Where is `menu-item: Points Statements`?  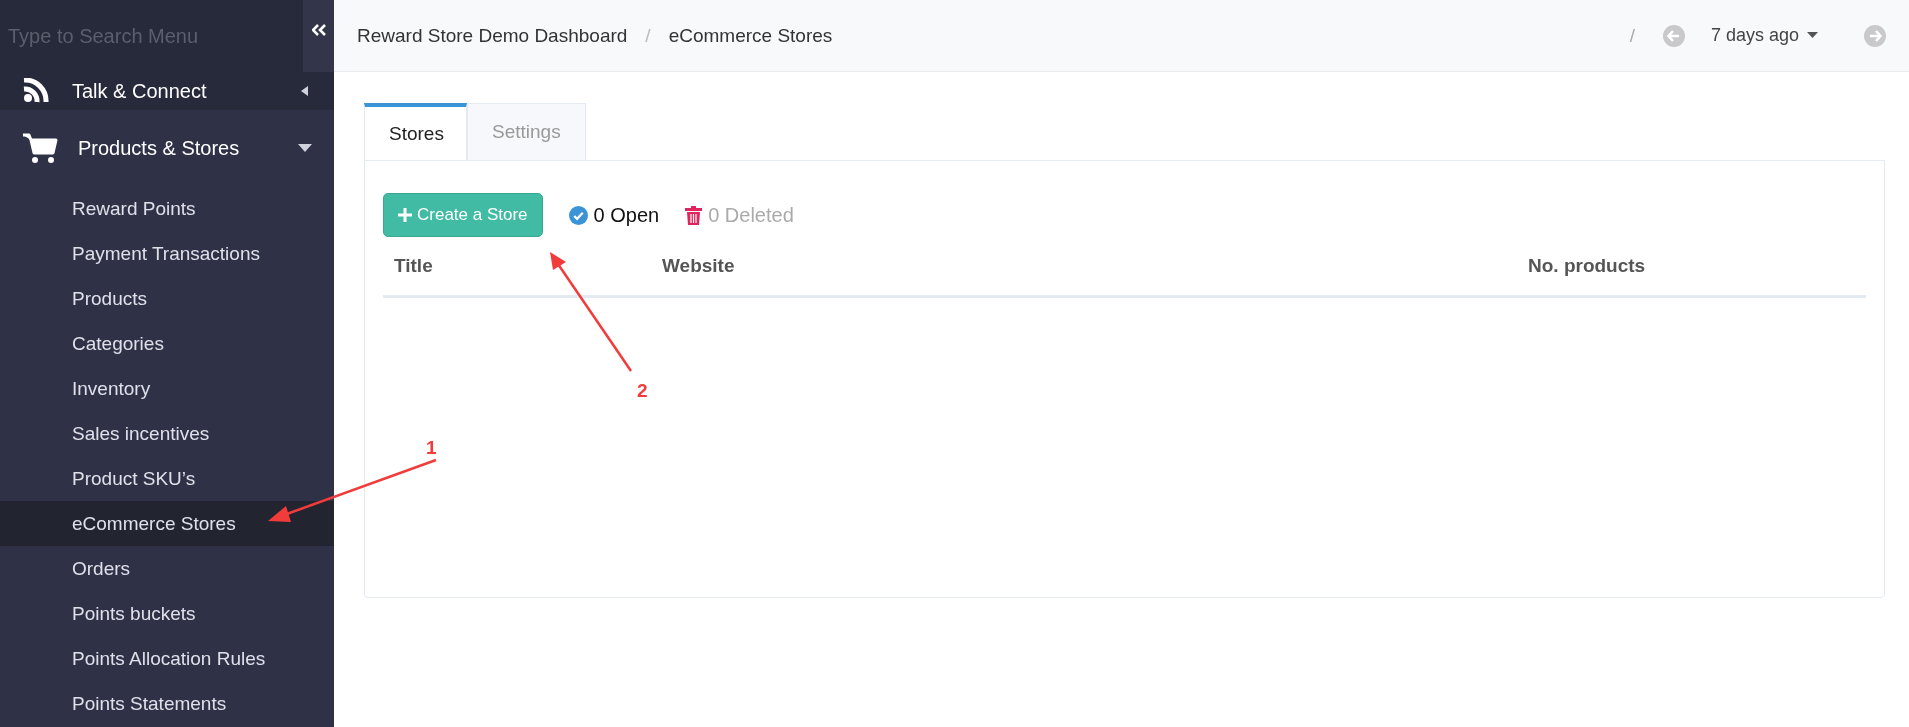 menu-item: Points Statements is located at coordinates (167, 703).